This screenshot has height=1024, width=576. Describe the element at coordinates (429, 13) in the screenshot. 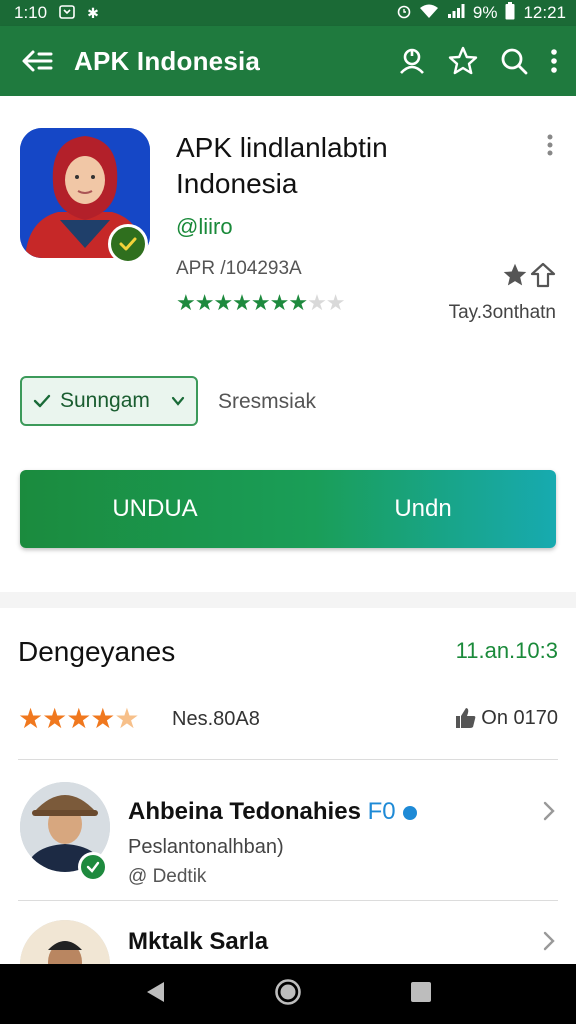

I see `wifi-icon` at that location.